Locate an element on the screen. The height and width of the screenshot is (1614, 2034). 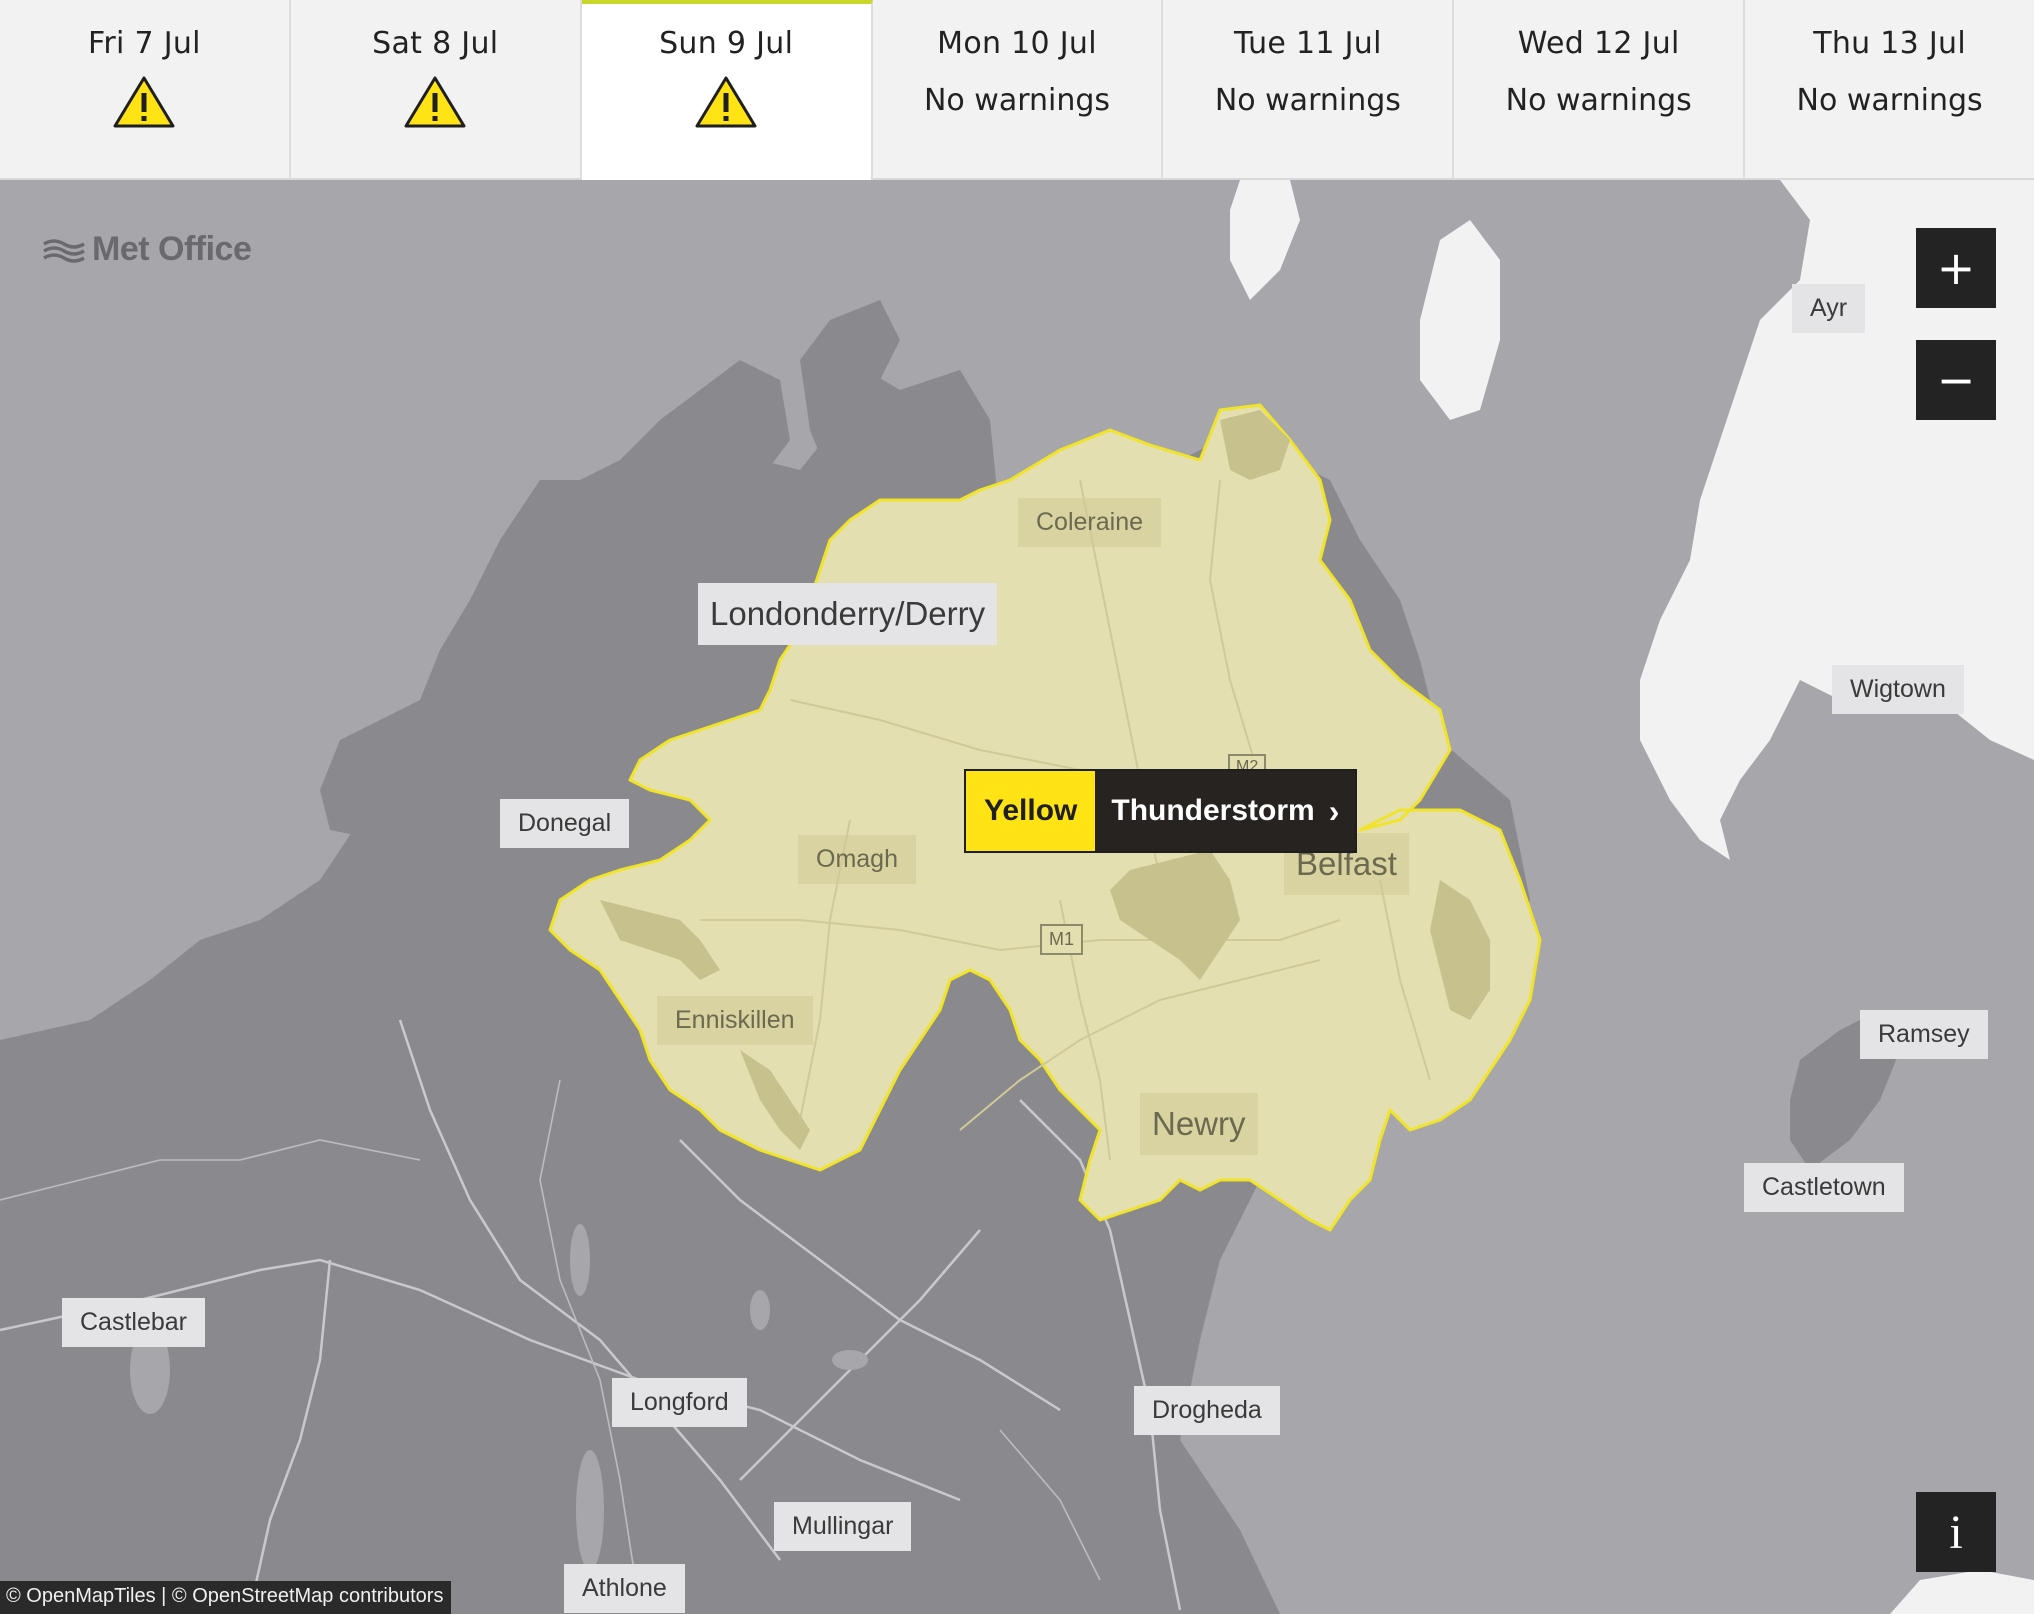
brand-name: Met Office is located at coordinates (172, 249).